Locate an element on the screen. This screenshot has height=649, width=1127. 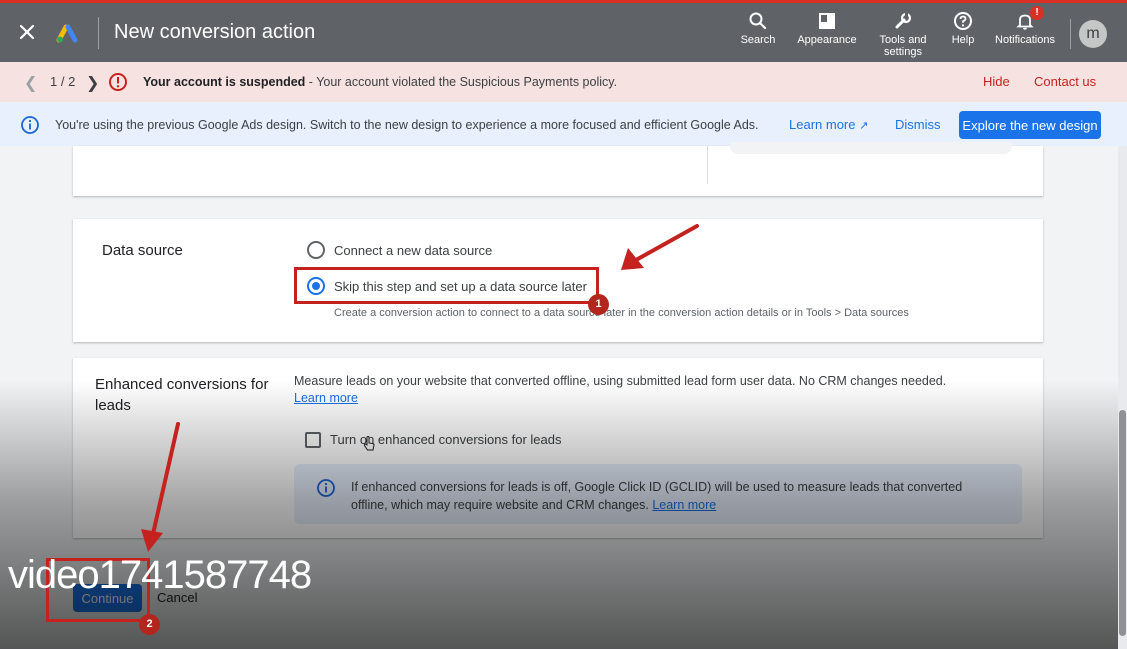
contact-us-link: Contact us is located at coordinates (1065, 81).